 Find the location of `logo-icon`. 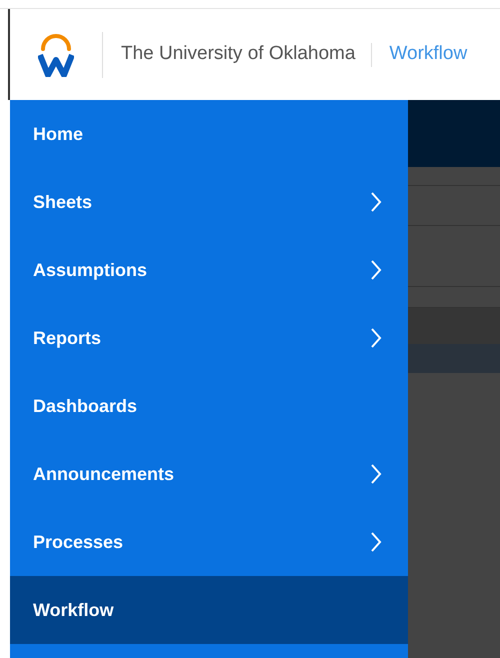

logo-icon is located at coordinates (56, 54).